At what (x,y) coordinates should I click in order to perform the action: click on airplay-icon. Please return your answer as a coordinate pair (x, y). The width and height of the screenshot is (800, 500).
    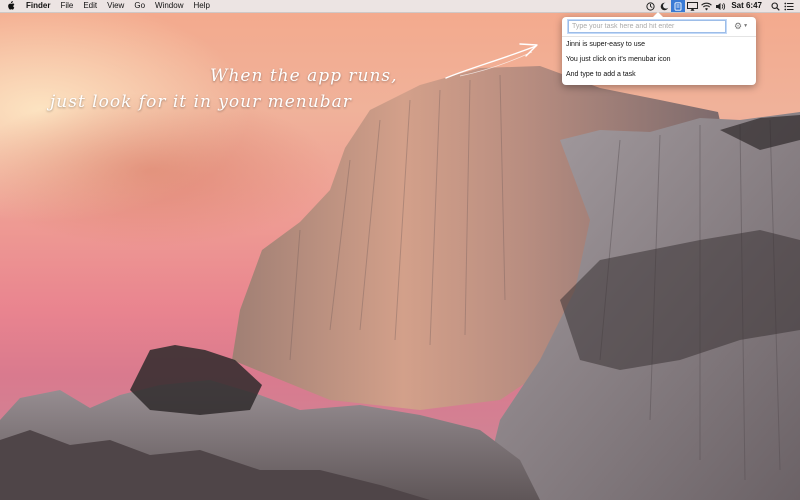
    Looking at the image, I should click on (692, 6).